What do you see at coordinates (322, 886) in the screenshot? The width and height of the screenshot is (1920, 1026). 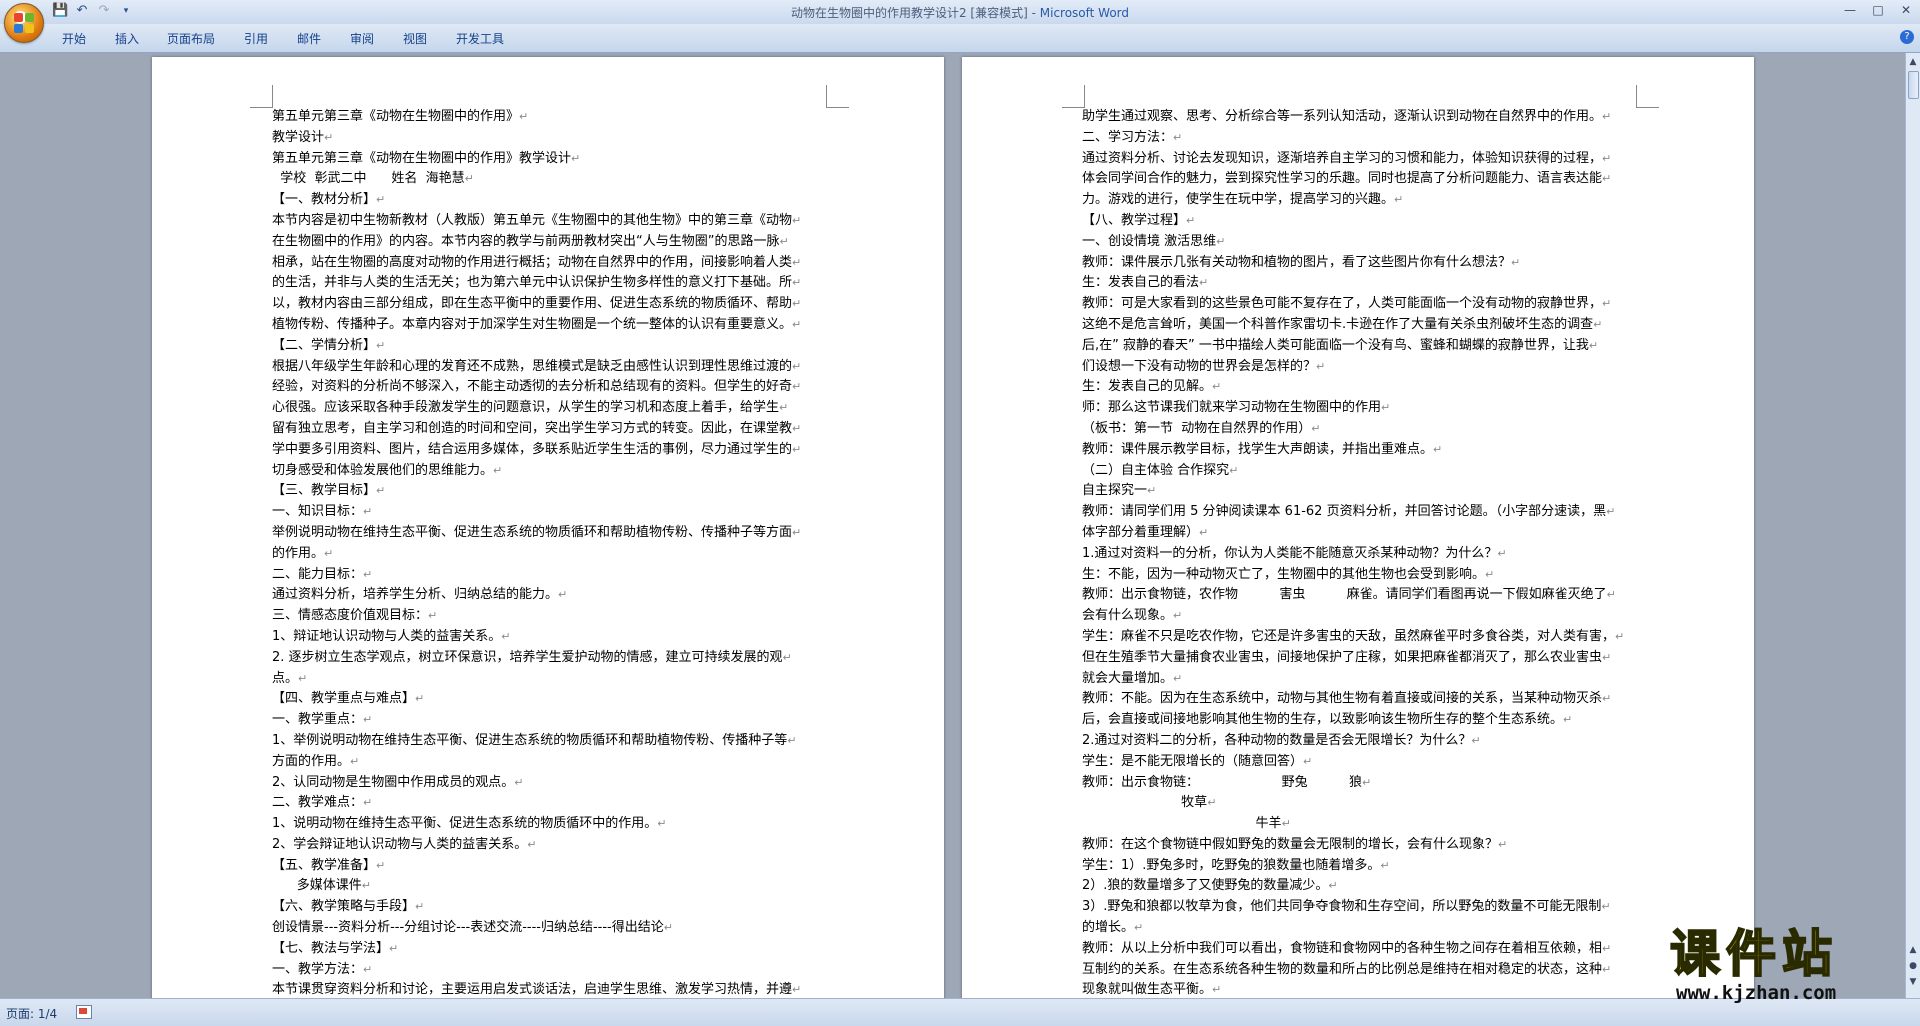 I see `text-line: 多媒体课件↵` at bounding box center [322, 886].